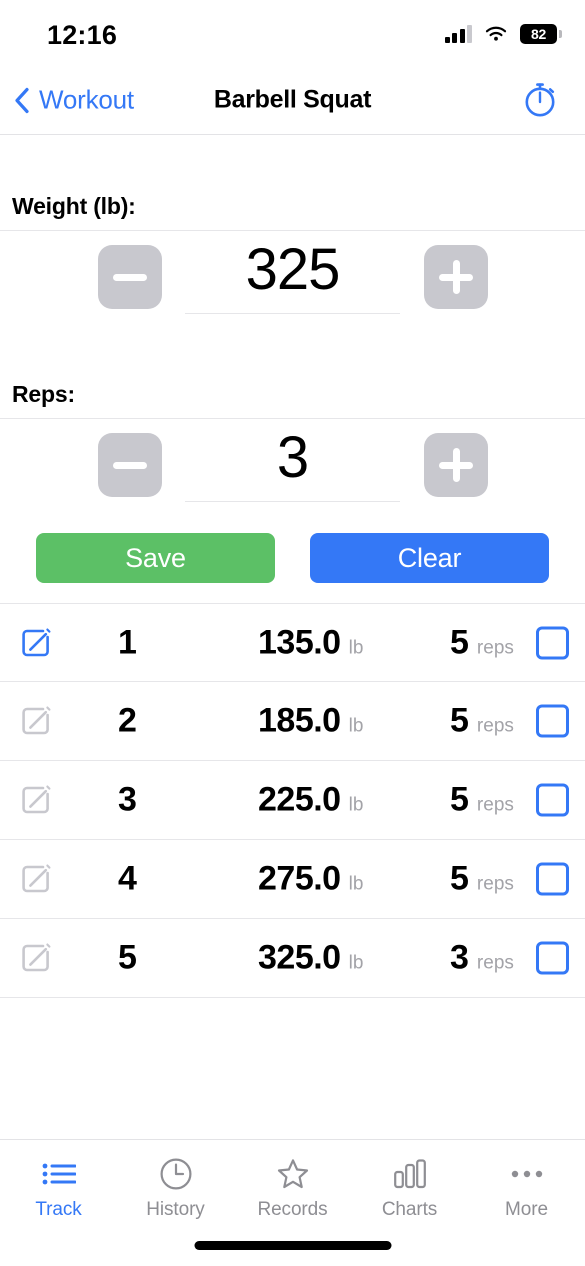 The image size is (585, 1266). Describe the element at coordinates (127, 642) in the screenshot. I see `set-index: 1` at that location.